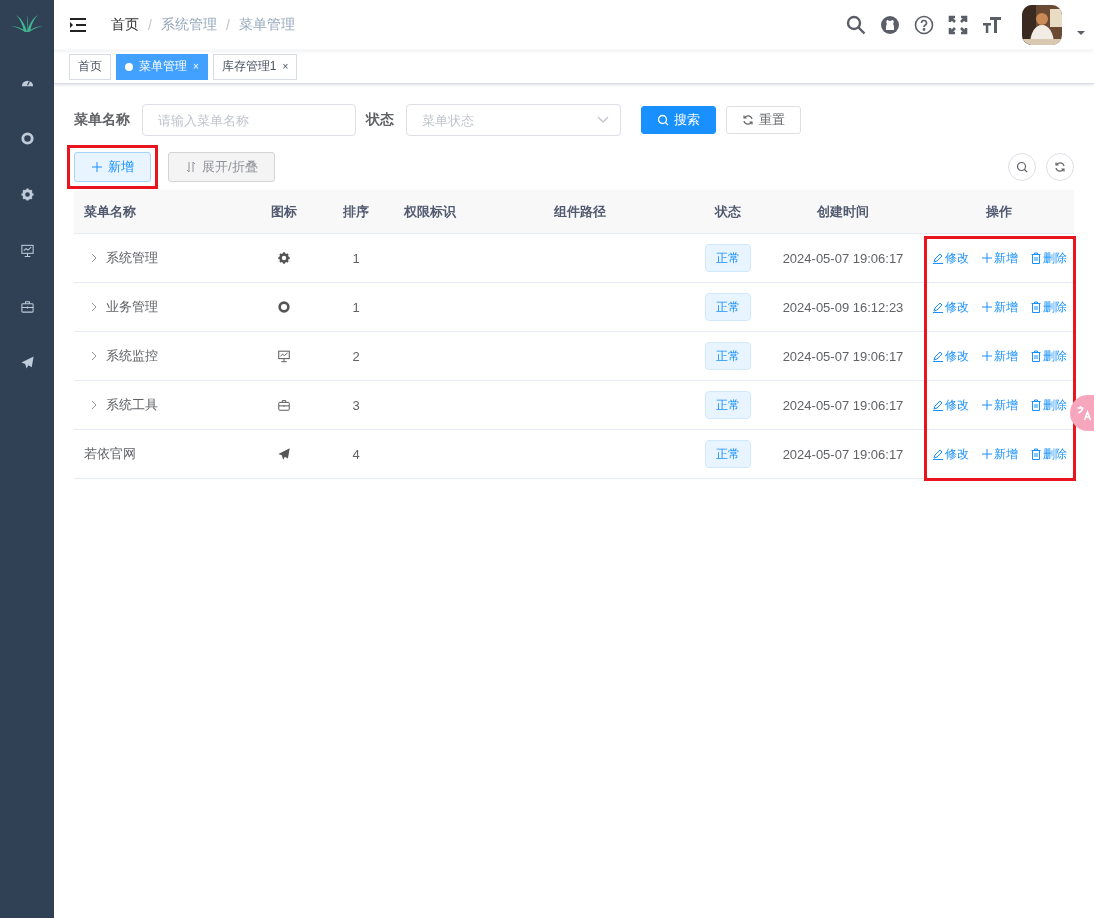 The height and width of the screenshot is (918, 1094). Describe the element at coordinates (132, 307) in the screenshot. I see `menu-name: 业务管理` at that location.